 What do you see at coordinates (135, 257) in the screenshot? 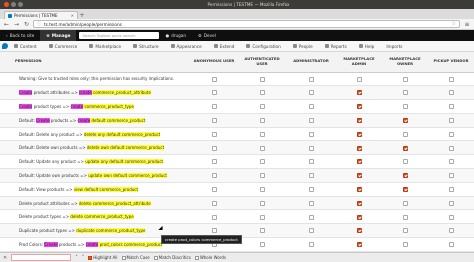
I see `match-case-checkbox: Match Case` at bounding box center [135, 257].